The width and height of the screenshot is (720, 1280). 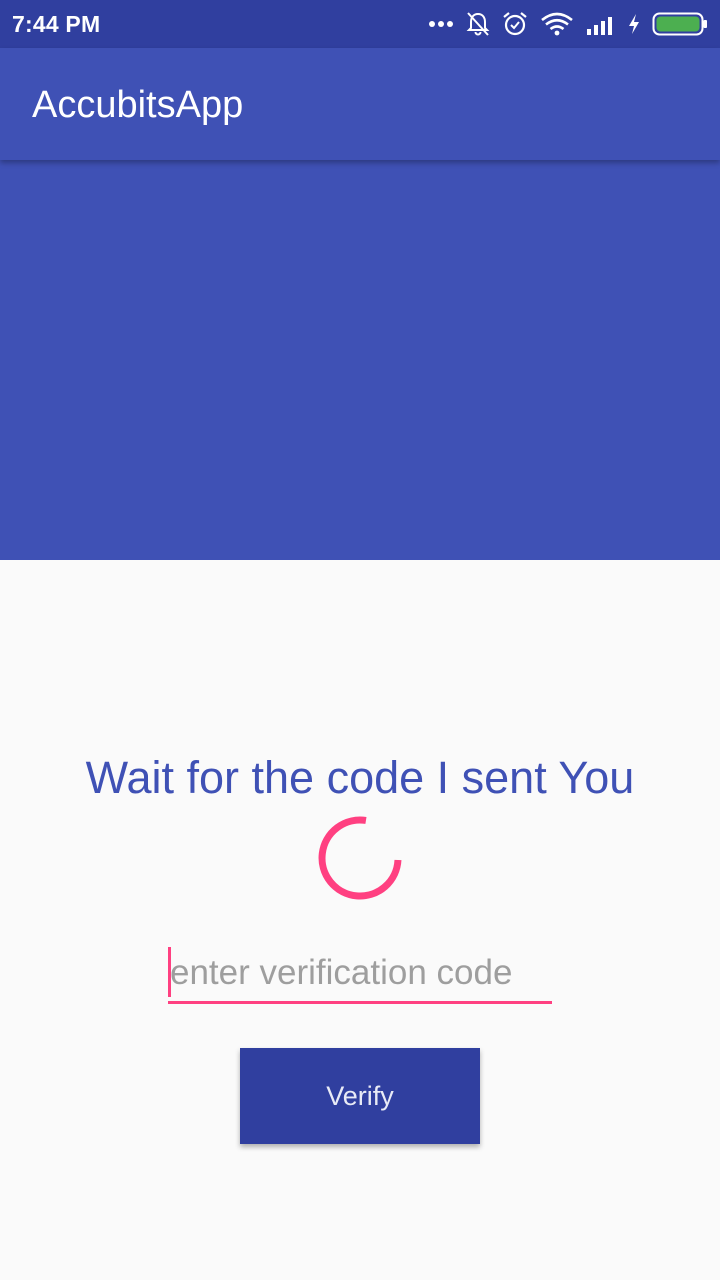 What do you see at coordinates (634, 24) in the screenshot?
I see `charging-icon` at bounding box center [634, 24].